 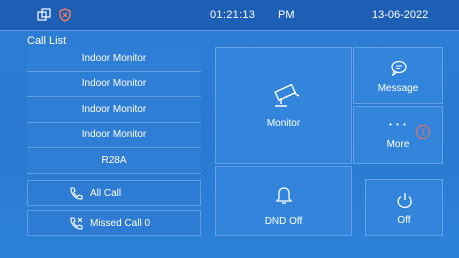 I want to click on more-label: More, so click(x=398, y=144).